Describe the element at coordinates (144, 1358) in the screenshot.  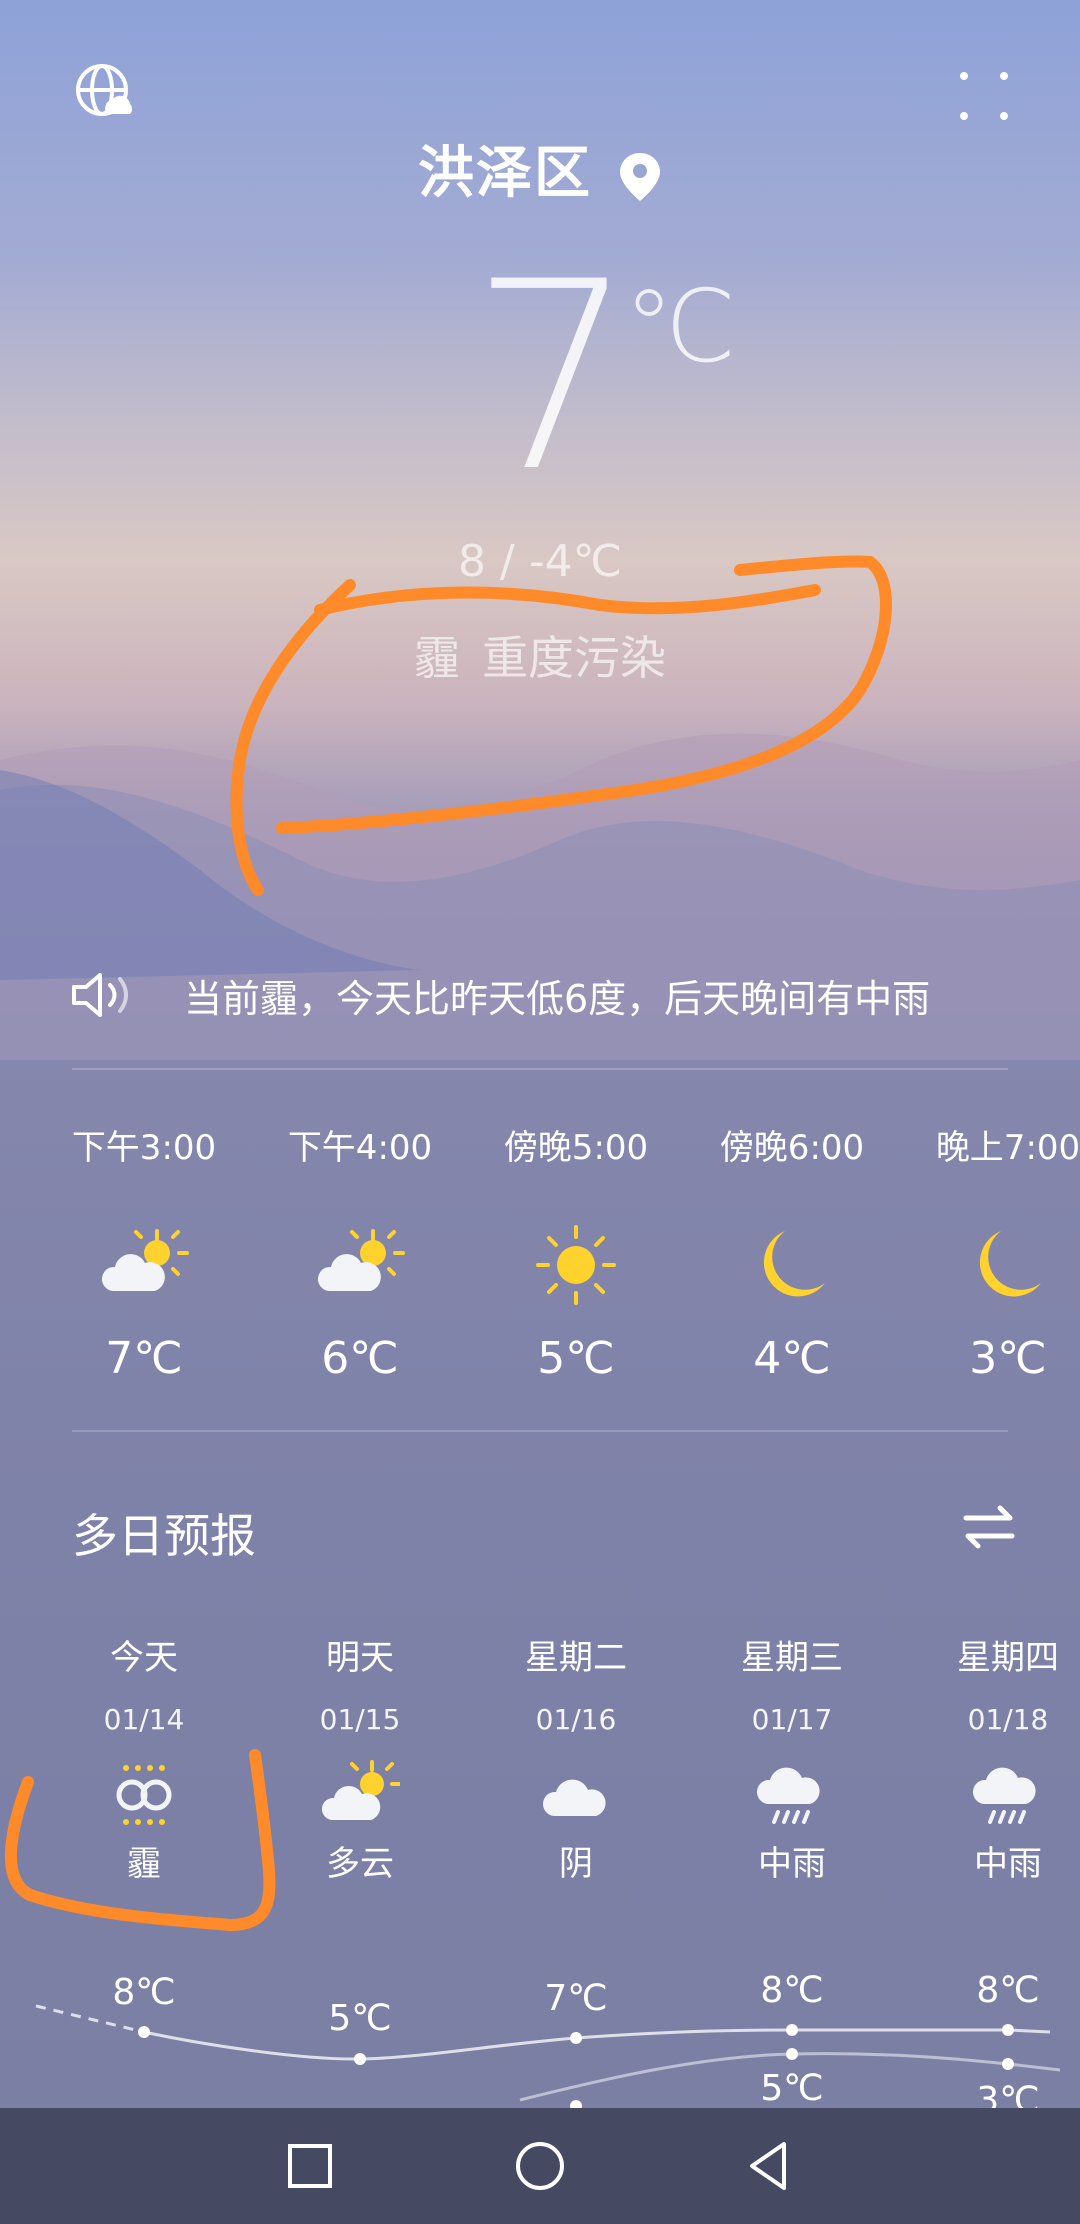
I see `hour-temp: 7℃` at that location.